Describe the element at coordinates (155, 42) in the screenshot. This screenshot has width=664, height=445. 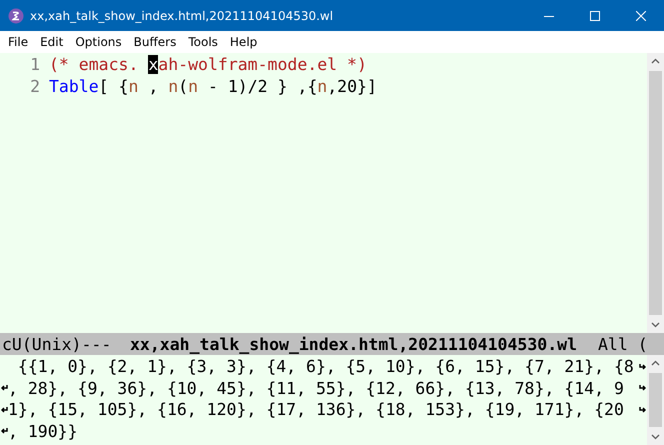
I see `menu-item: Buffers` at that location.